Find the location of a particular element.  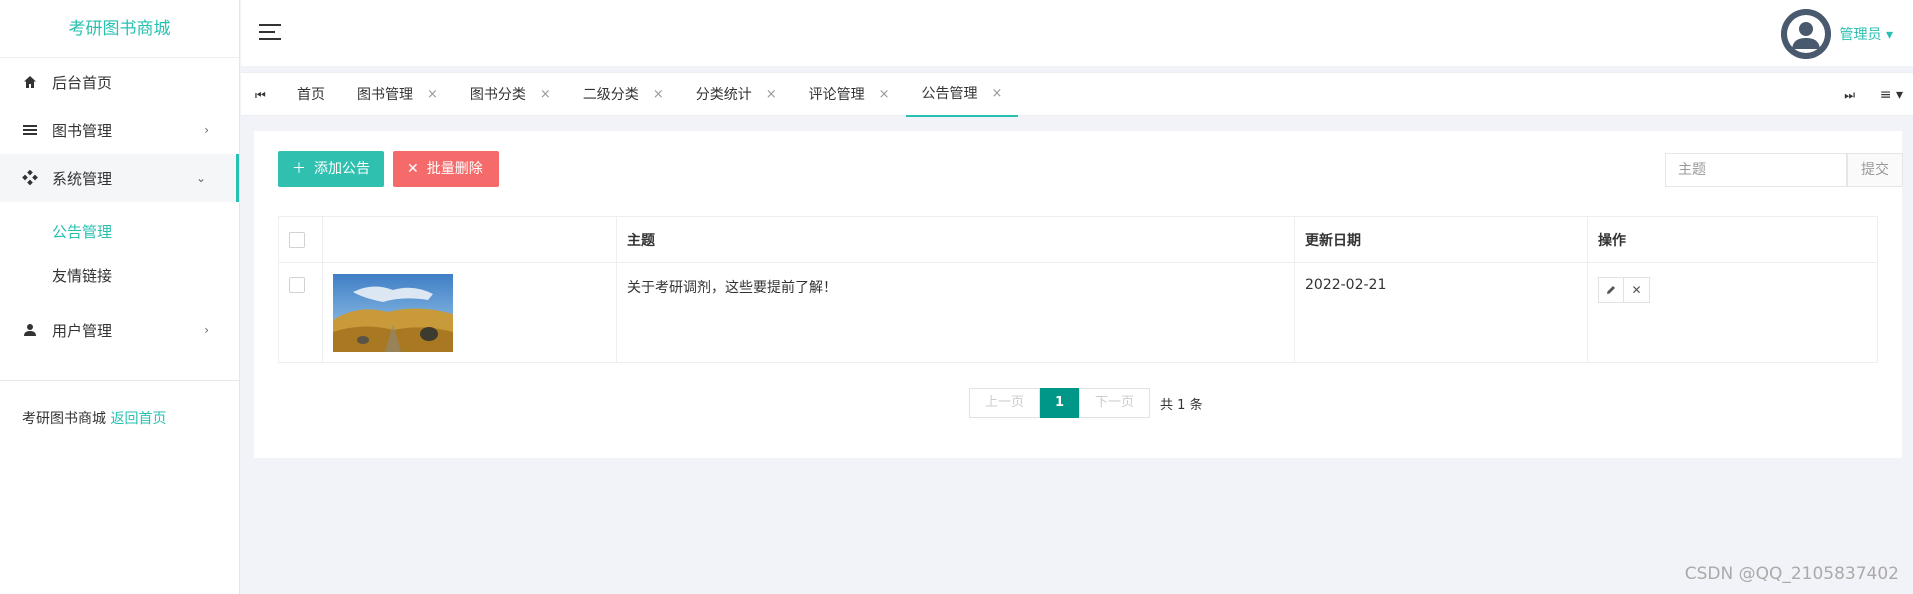

tab-label: 首页 is located at coordinates (311, 95).